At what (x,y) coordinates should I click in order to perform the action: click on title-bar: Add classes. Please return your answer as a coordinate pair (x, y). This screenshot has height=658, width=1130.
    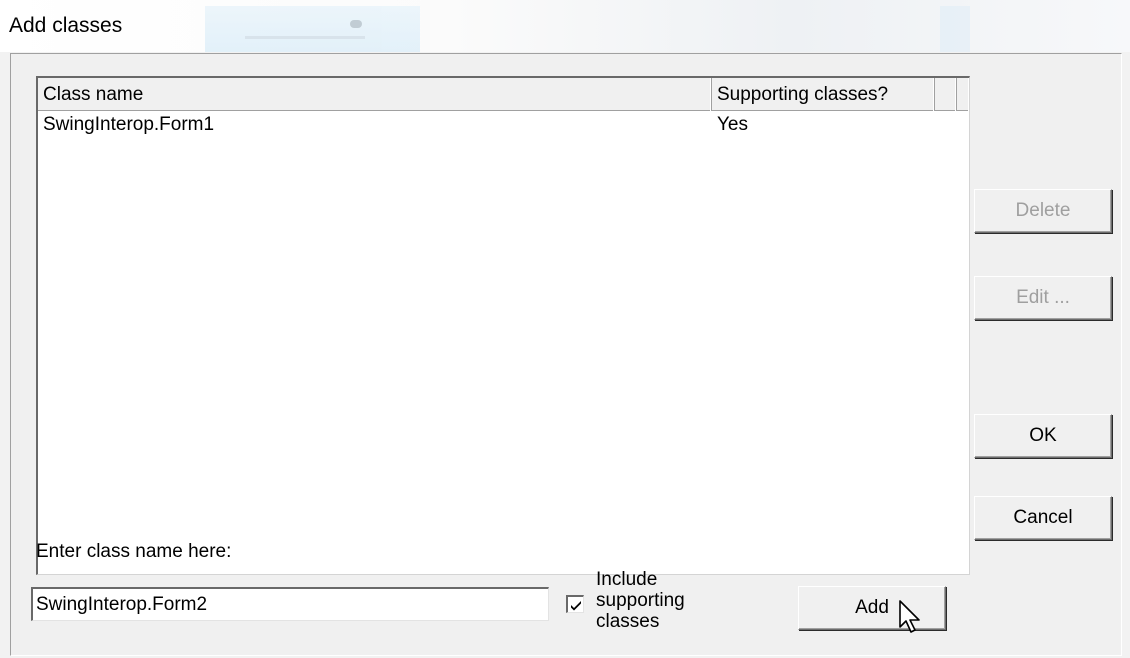
    Looking at the image, I should click on (565, 26).